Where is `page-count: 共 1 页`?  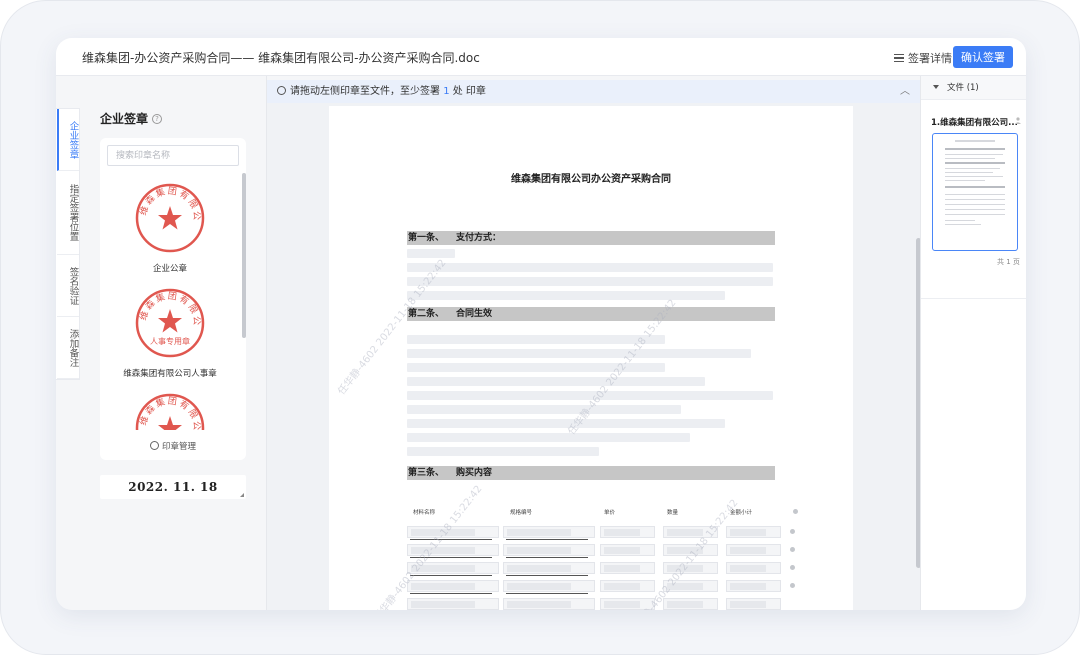 page-count: 共 1 页 is located at coordinates (1008, 262).